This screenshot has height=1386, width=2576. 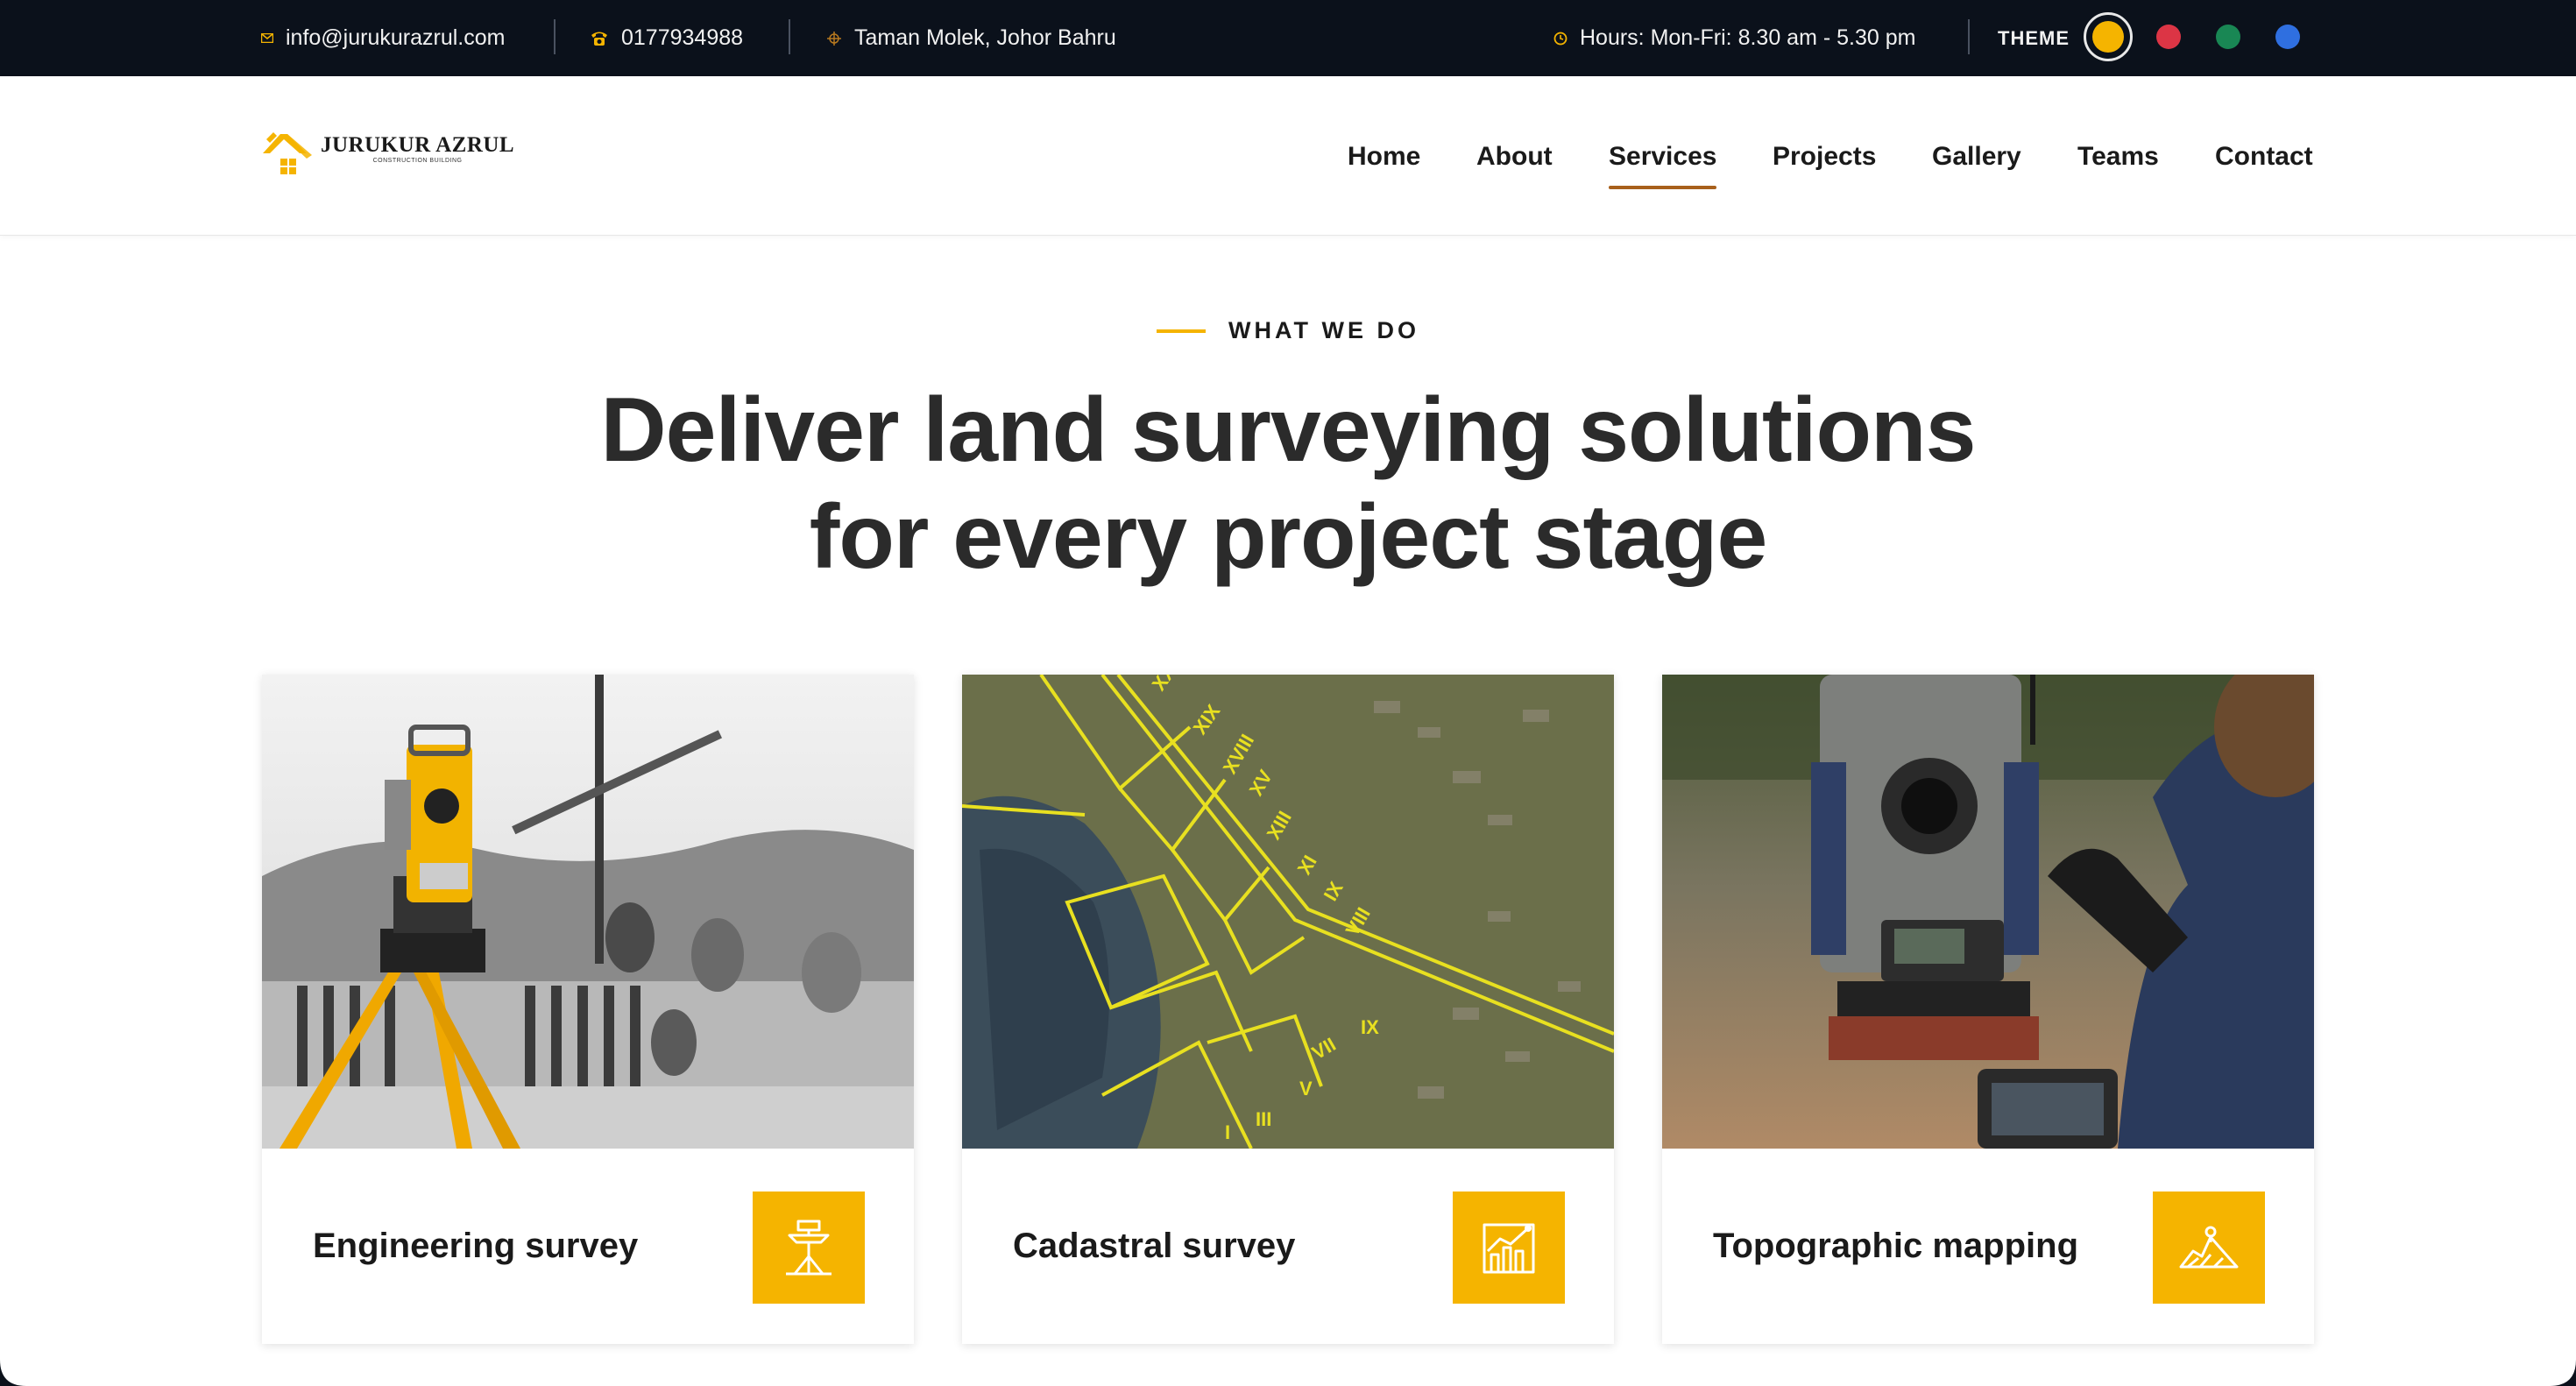 I want to click on phone-text: 0177934988, so click(x=682, y=37).